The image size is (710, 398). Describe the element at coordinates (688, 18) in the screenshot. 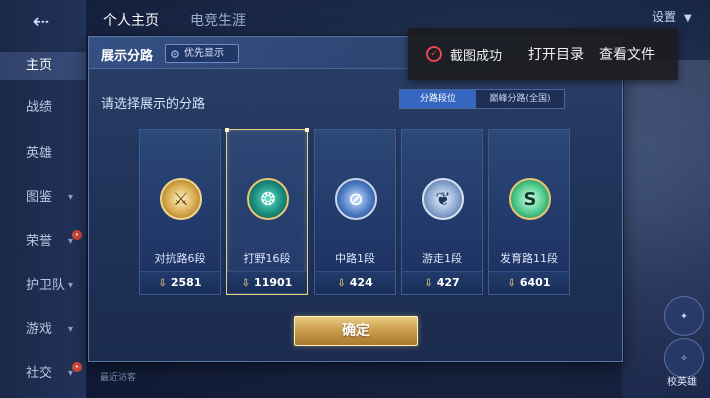

I see `chevron-down-icon: ▼` at that location.